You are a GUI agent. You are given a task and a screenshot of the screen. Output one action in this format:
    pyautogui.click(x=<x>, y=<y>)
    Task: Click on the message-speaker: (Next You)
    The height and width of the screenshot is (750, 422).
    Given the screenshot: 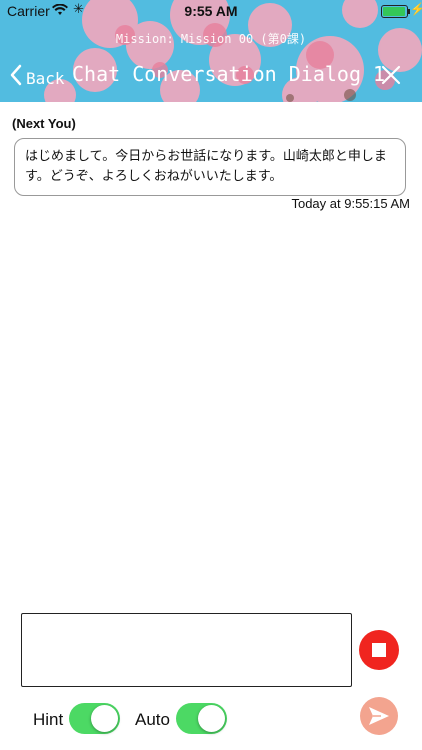 What is the action you would take?
    pyautogui.click(x=44, y=123)
    